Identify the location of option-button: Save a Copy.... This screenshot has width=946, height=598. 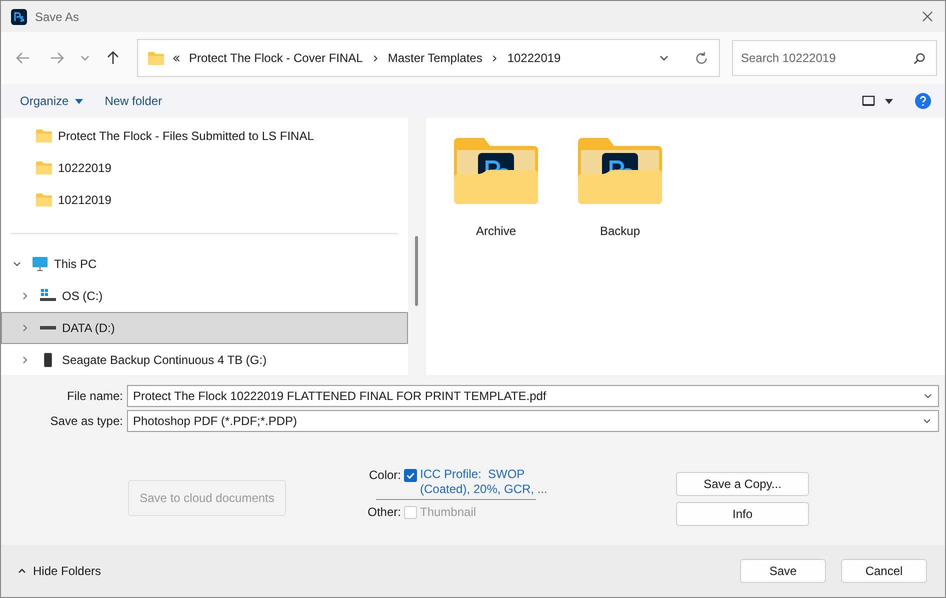
(742, 484).